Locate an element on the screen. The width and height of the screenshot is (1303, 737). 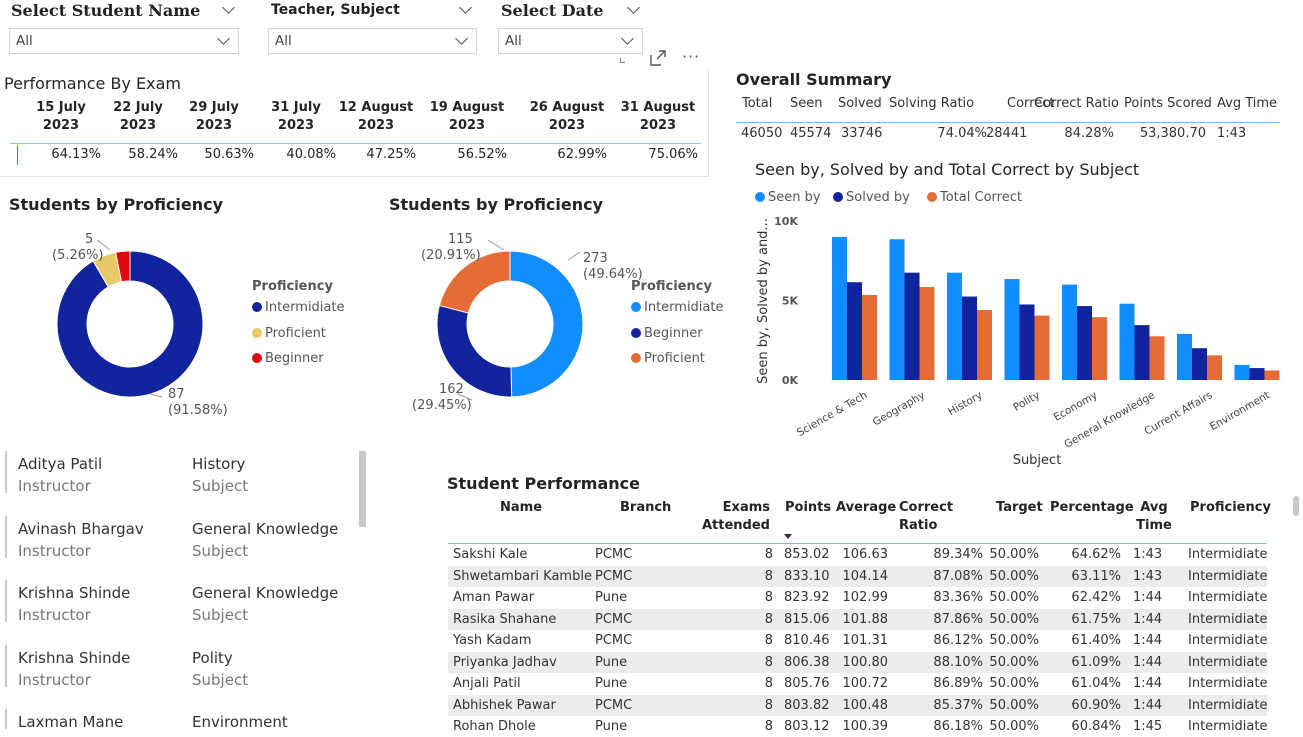
leader-line is located at coordinates (156, 395).